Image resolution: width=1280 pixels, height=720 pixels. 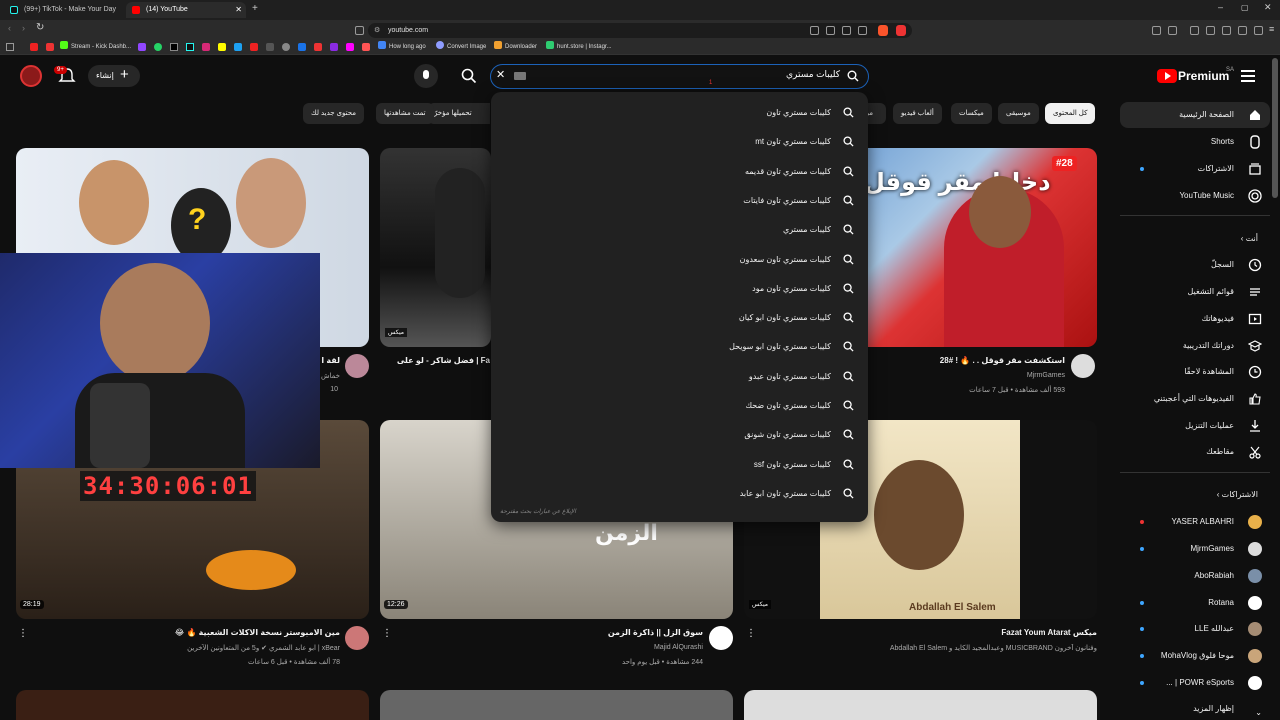 I want to click on bookmark-downloader: Downloader, so click(x=515, y=47).